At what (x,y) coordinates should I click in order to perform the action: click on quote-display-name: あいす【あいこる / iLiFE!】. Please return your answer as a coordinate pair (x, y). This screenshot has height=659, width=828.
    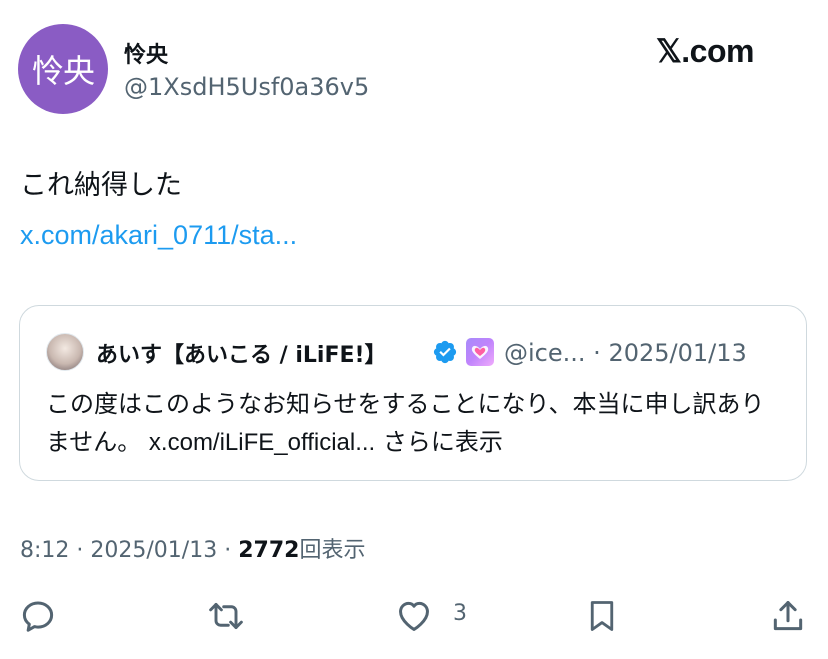
    Looking at the image, I should click on (241, 353).